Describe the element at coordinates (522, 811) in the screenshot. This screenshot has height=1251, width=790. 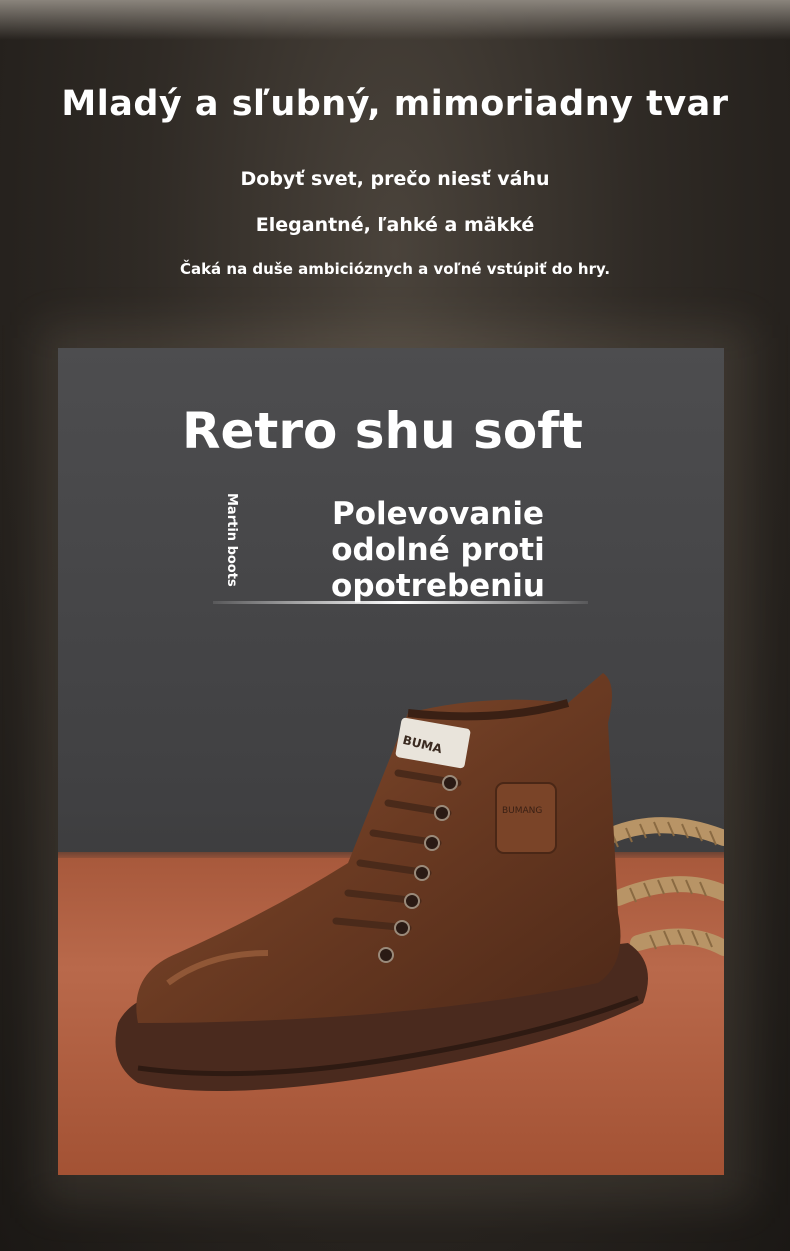
I see `patch-label: BUMANG` at that location.